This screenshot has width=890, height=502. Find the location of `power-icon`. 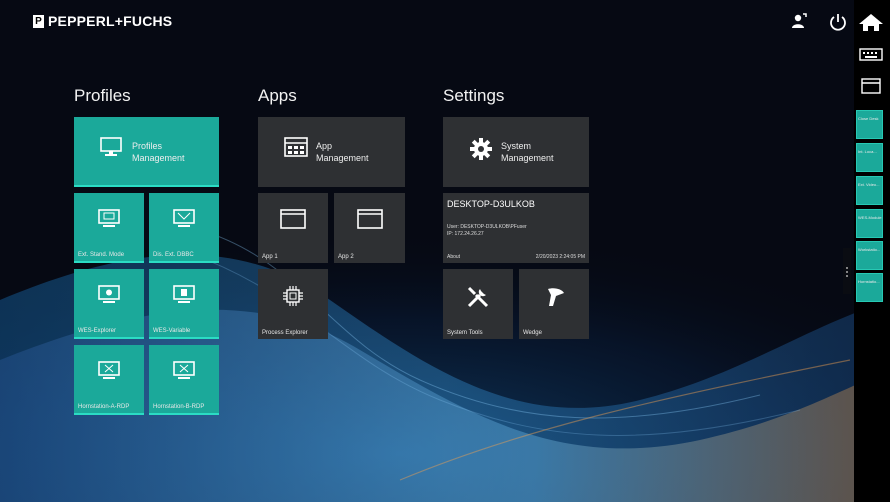

power-icon is located at coordinates (838, 22).